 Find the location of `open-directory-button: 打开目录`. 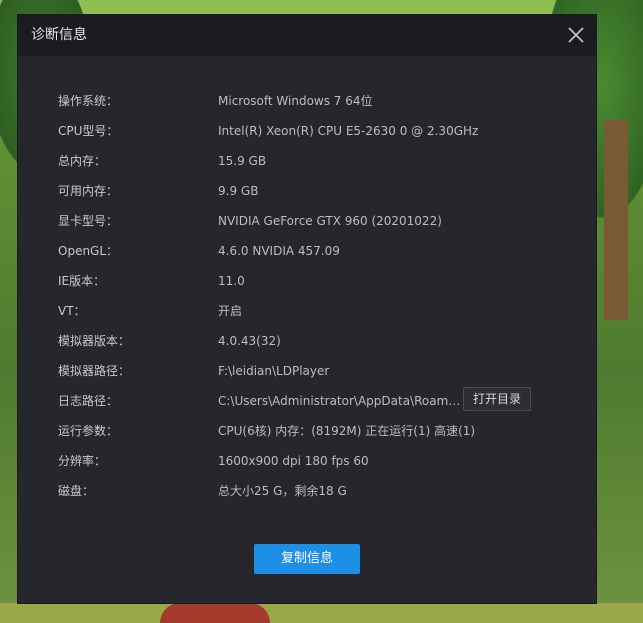

open-directory-button: 打开目录 is located at coordinates (497, 399).